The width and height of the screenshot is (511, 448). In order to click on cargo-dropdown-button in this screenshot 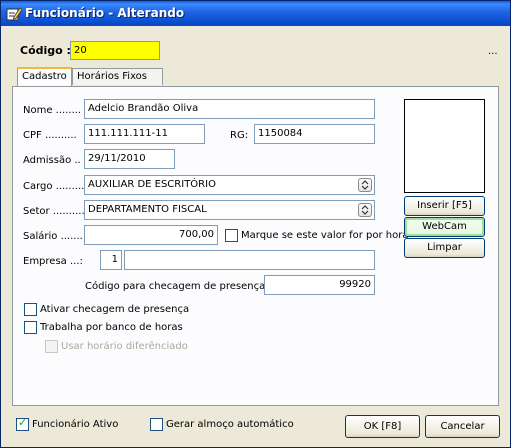, I will do `click(365, 185)`.